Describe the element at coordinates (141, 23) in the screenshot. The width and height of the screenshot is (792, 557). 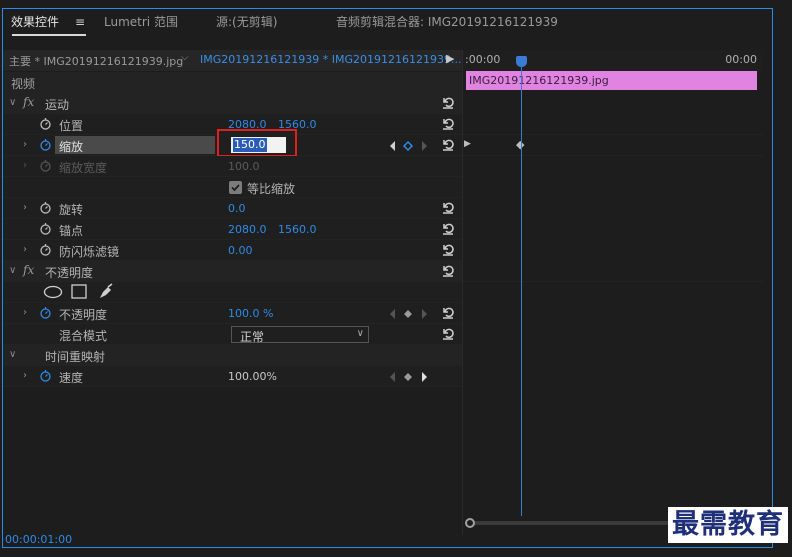
I see `tab-lumetri-scopes: Lumetri 范围` at that location.